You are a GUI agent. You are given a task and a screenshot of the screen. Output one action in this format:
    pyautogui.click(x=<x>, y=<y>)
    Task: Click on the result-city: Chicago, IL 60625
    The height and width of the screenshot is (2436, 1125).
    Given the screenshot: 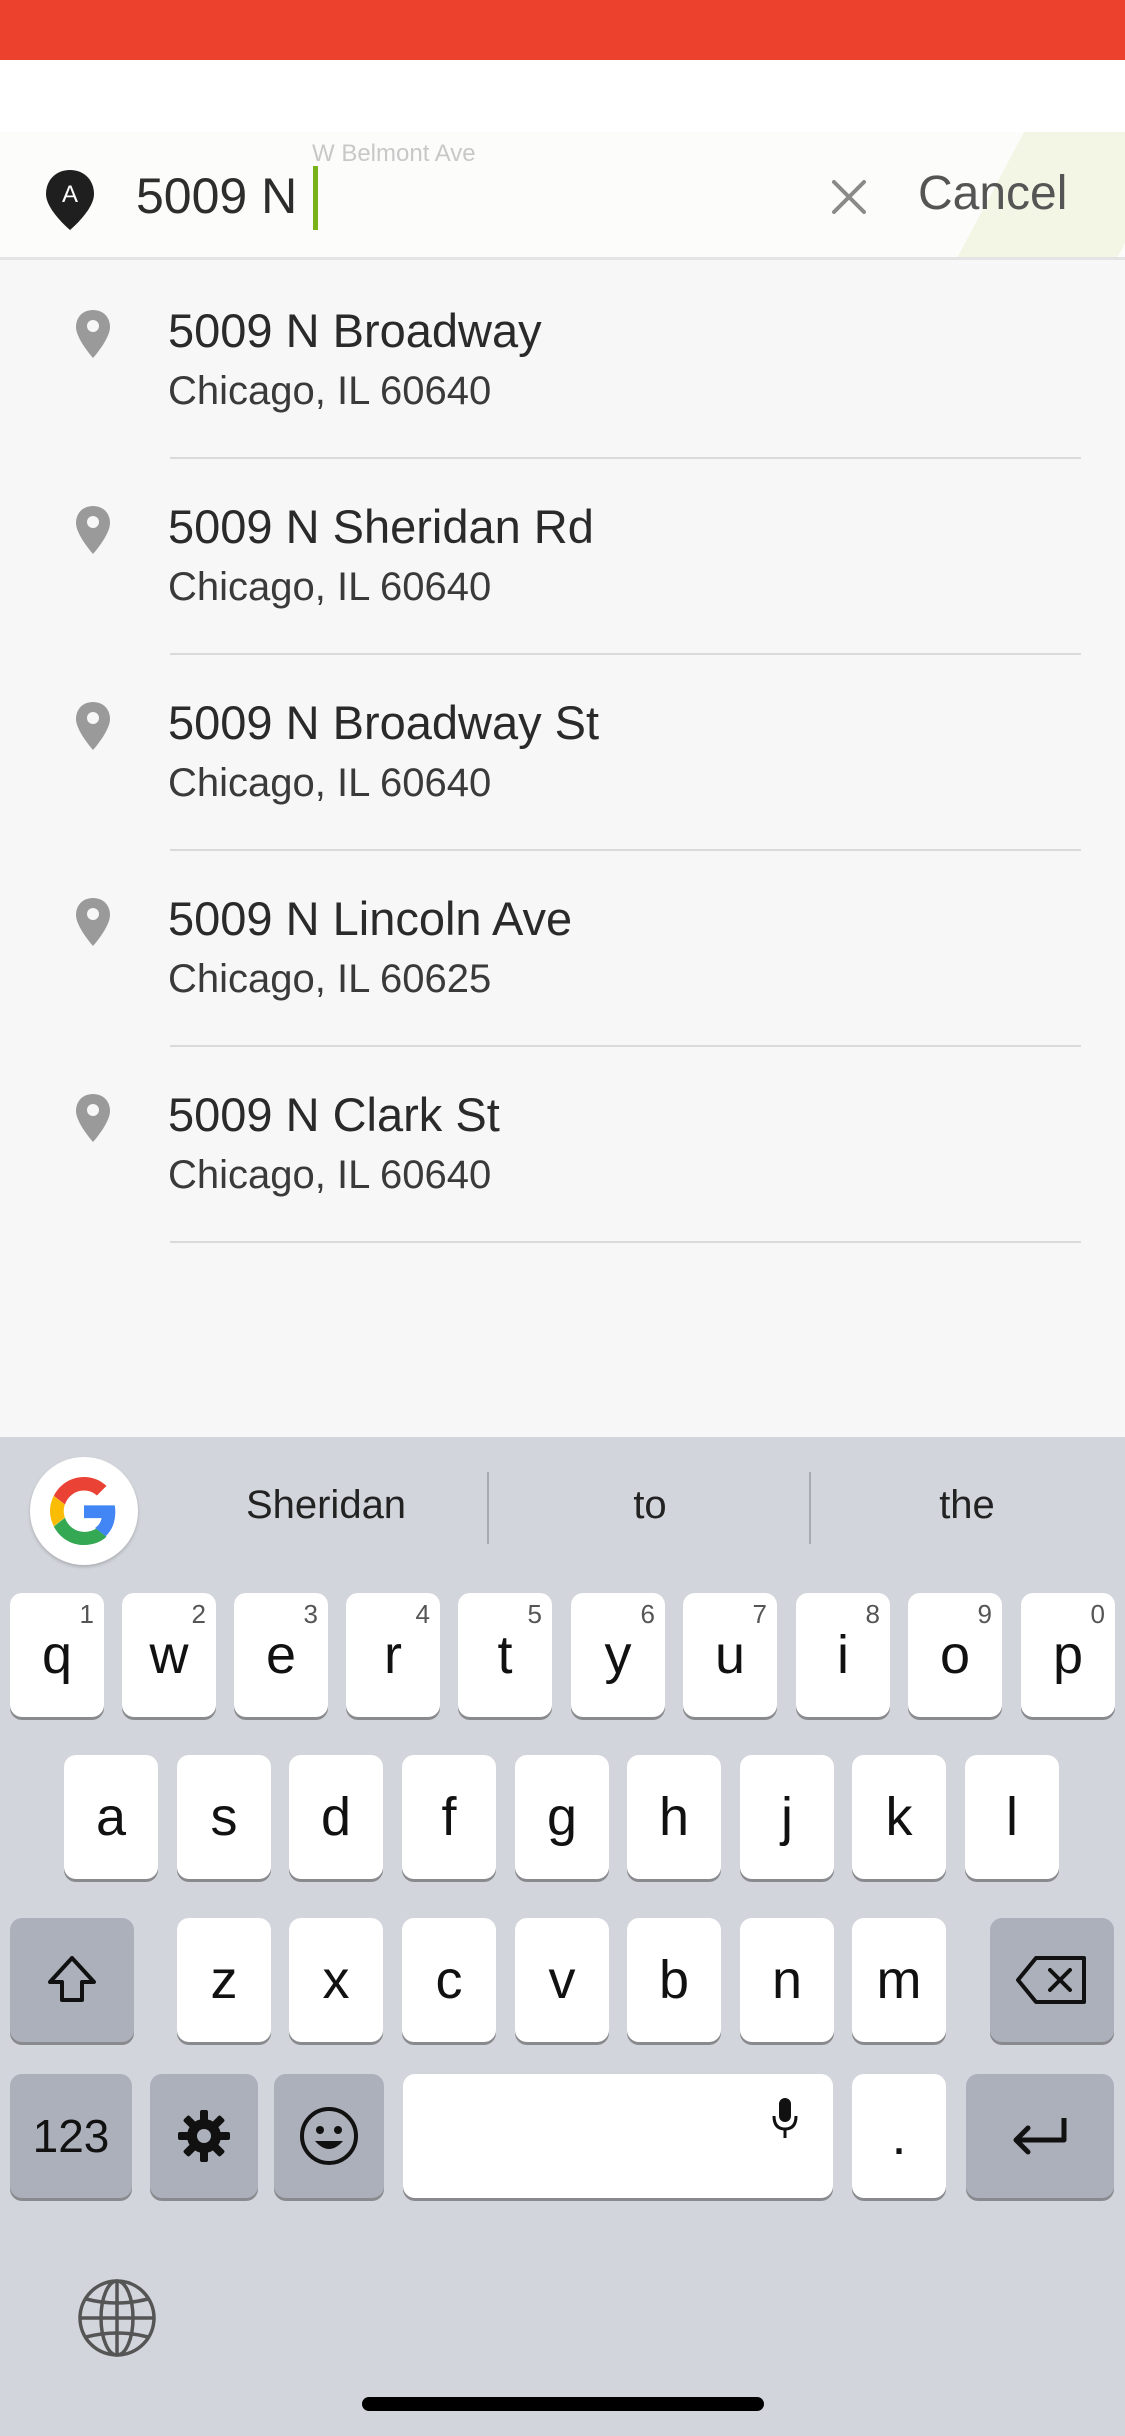 What is the action you would take?
    pyautogui.click(x=330, y=979)
    